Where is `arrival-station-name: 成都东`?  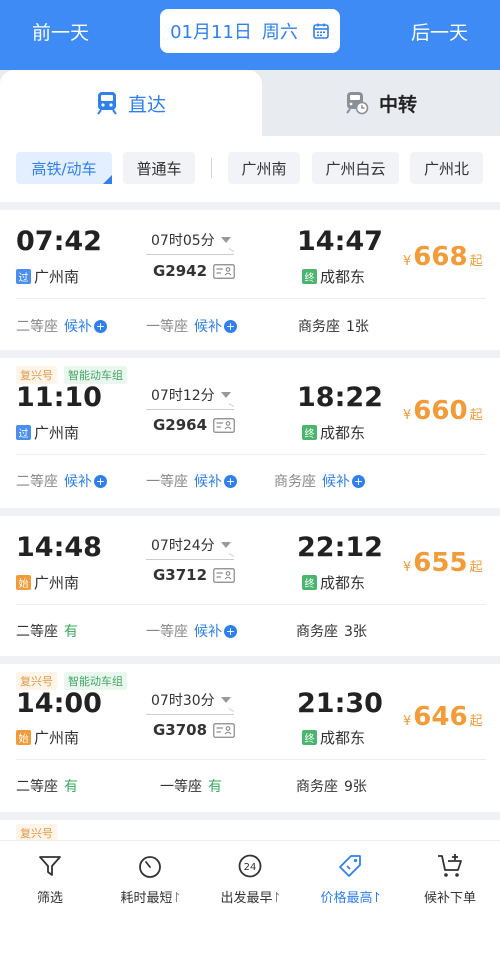
arrival-station-name: 成都东 is located at coordinates (343, 583).